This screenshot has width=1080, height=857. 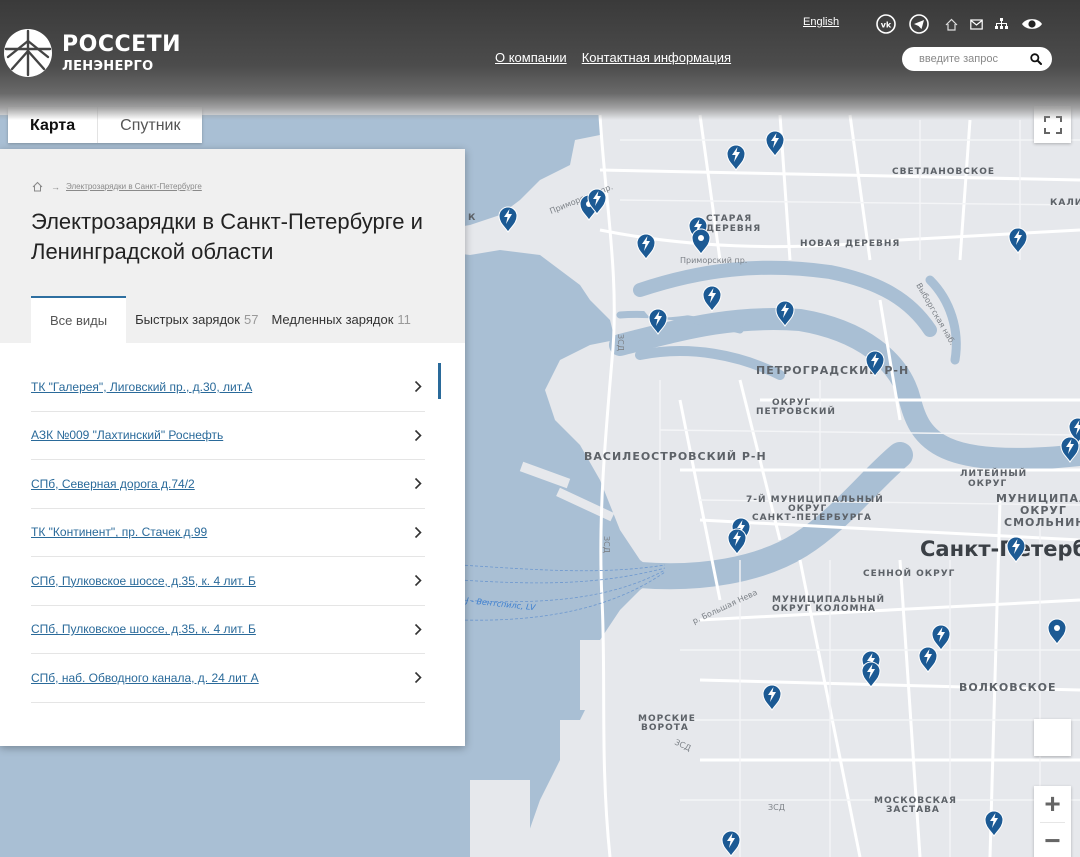 I want to click on map-label-sennoy: СЕННОЙ ОКРУГ, so click(x=909, y=573).